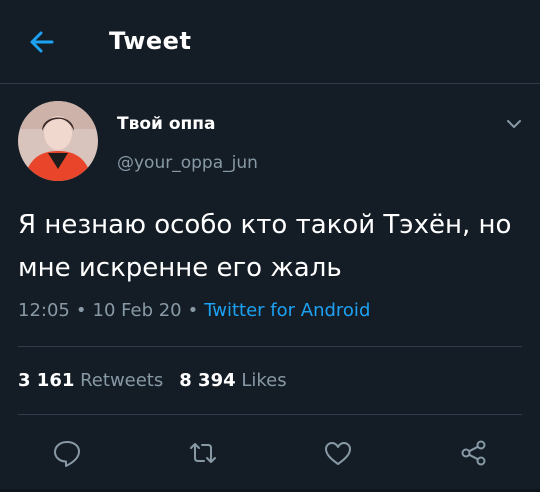  I want to click on avatar, so click(58, 141).